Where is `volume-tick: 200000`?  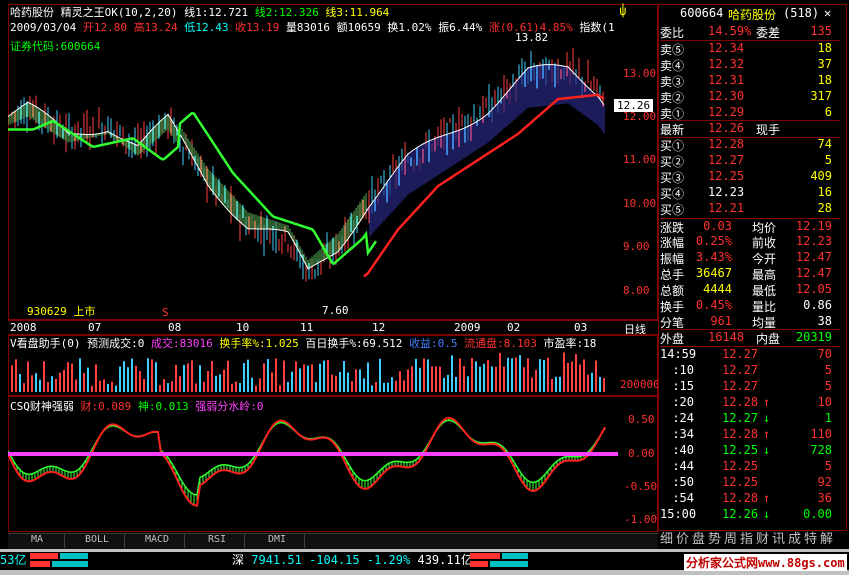 volume-tick: 200000 is located at coordinates (640, 384).